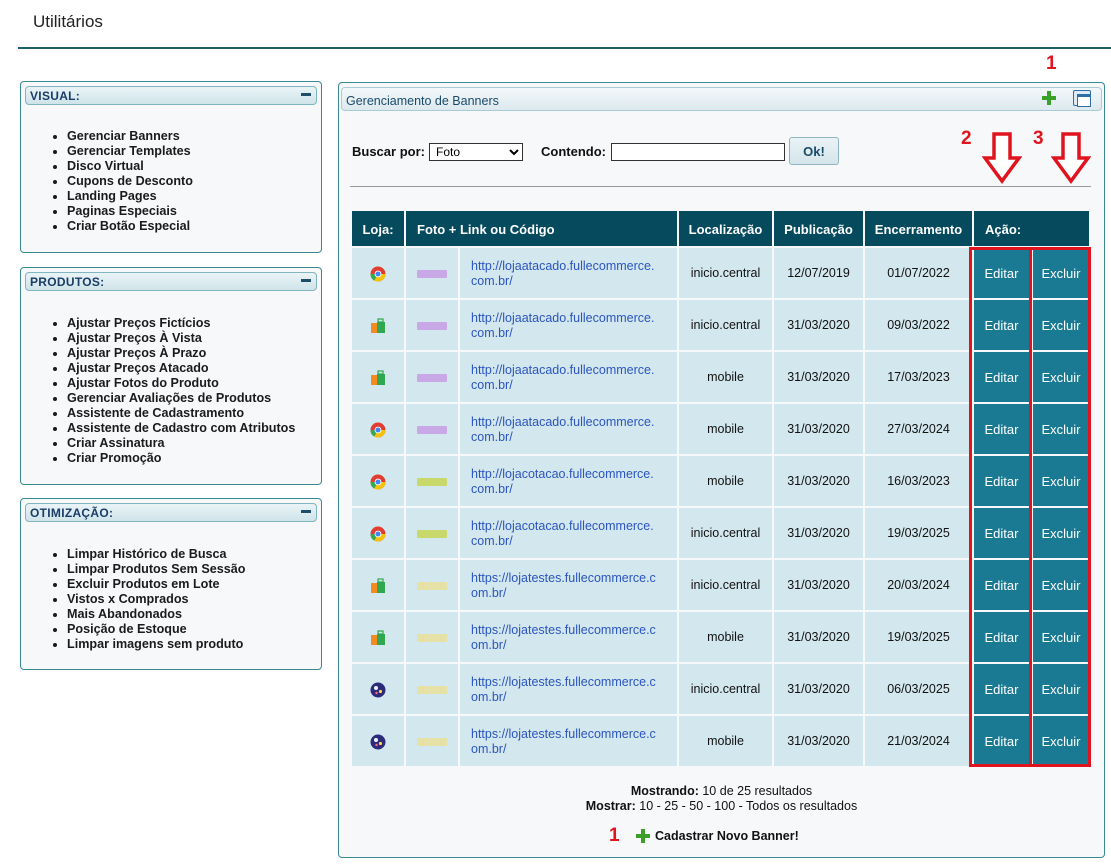 This screenshot has height=867, width=1111. What do you see at coordinates (130, 226) in the screenshot?
I see `sidebar-item: Criar Botão Especial` at bounding box center [130, 226].